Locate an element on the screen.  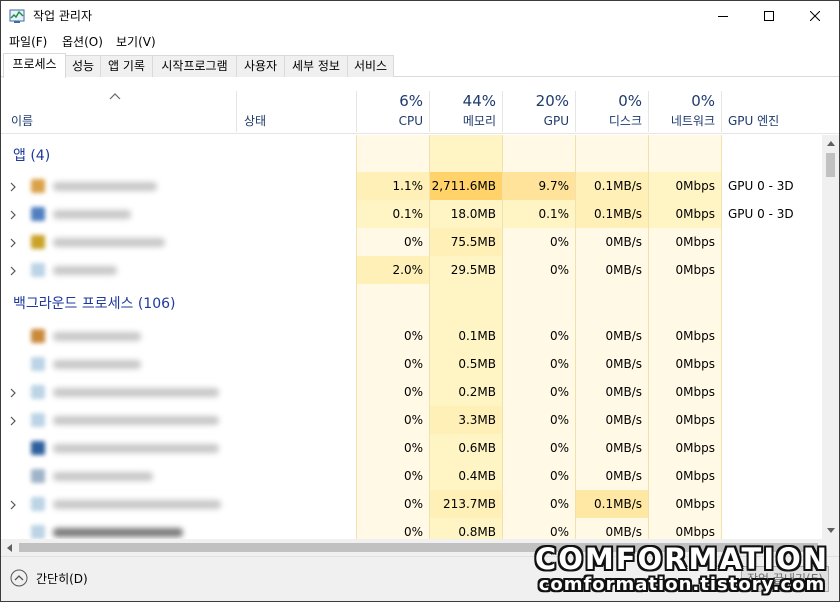
vertical-scroll-thumb is located at coordinates (830, 165).